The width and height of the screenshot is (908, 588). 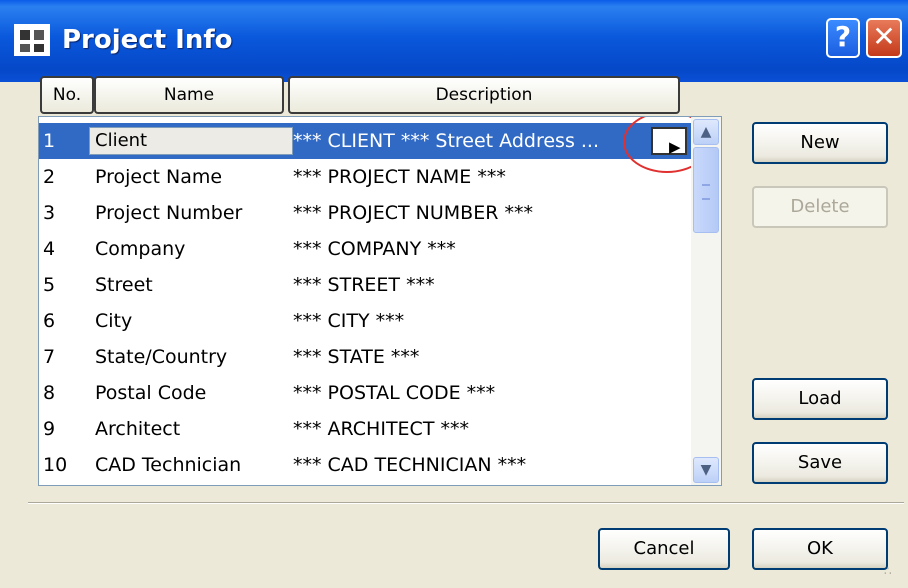 What do you see at coordinates (820, 399) in the screenshot?
I see `load-button: Load` at bounding box center [820, 399].